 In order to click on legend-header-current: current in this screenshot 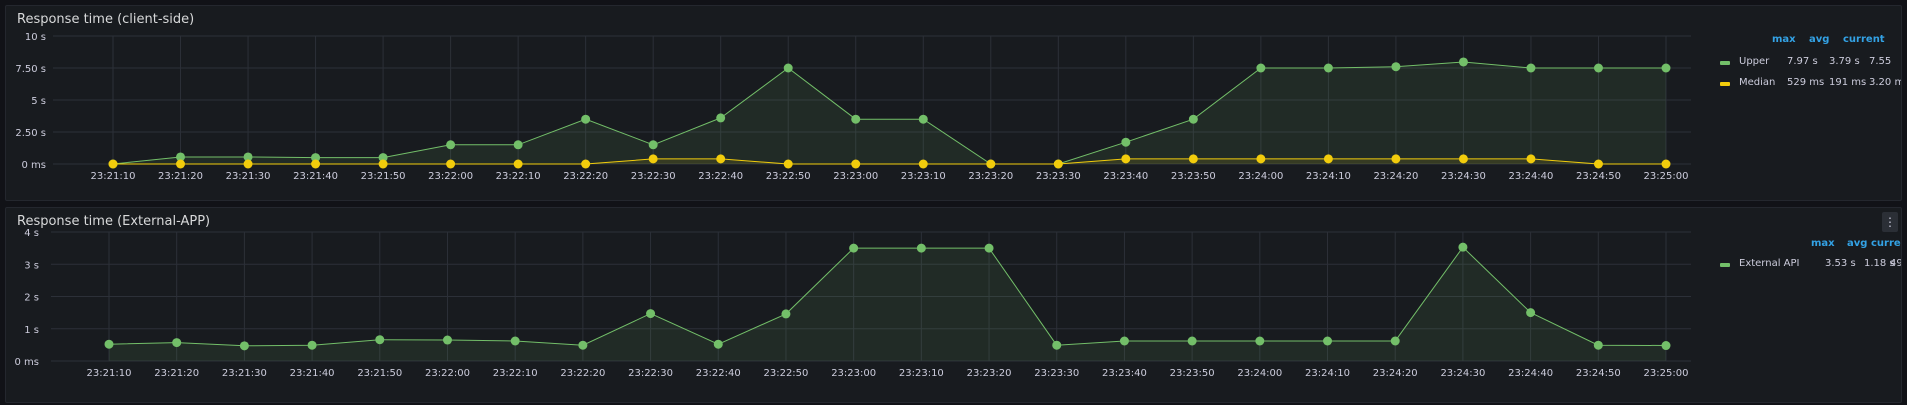, I will do `click(1864, 39)`.